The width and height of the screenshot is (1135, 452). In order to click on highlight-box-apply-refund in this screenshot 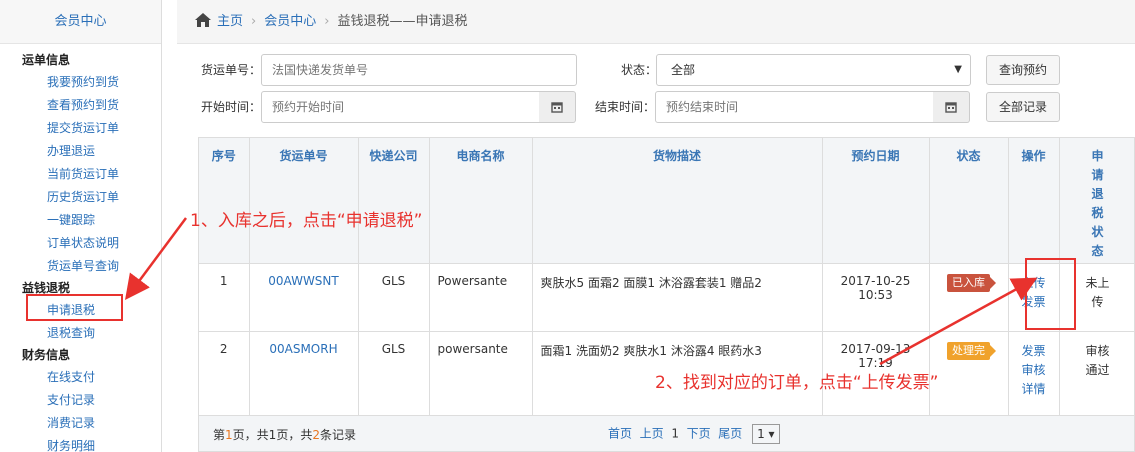, I will do `click(74, 307)`.